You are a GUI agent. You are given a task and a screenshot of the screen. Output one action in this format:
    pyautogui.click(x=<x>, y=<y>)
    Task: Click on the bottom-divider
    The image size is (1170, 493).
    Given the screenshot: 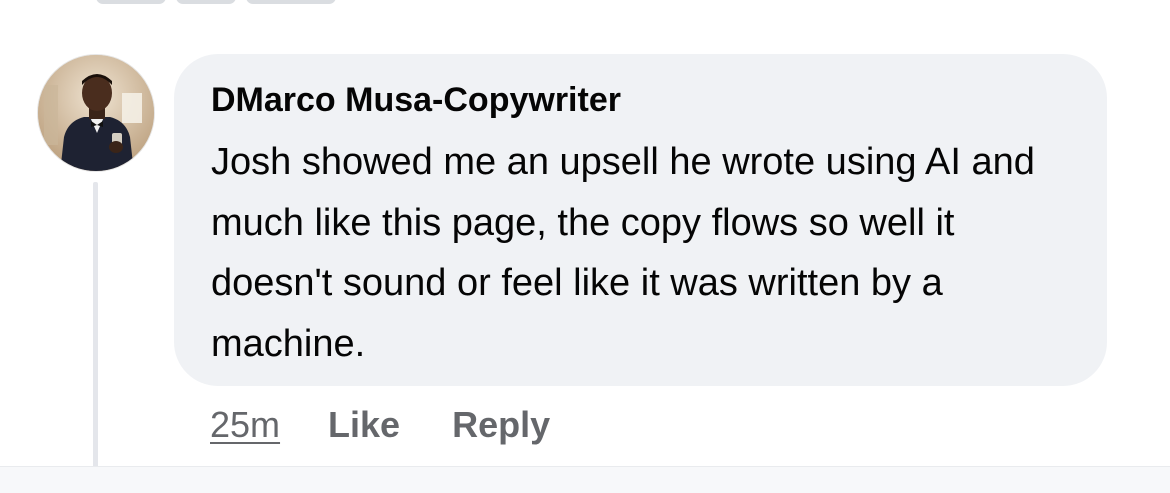 What is the action you would take?
    pyautogui.click(x=585, y=479)
    